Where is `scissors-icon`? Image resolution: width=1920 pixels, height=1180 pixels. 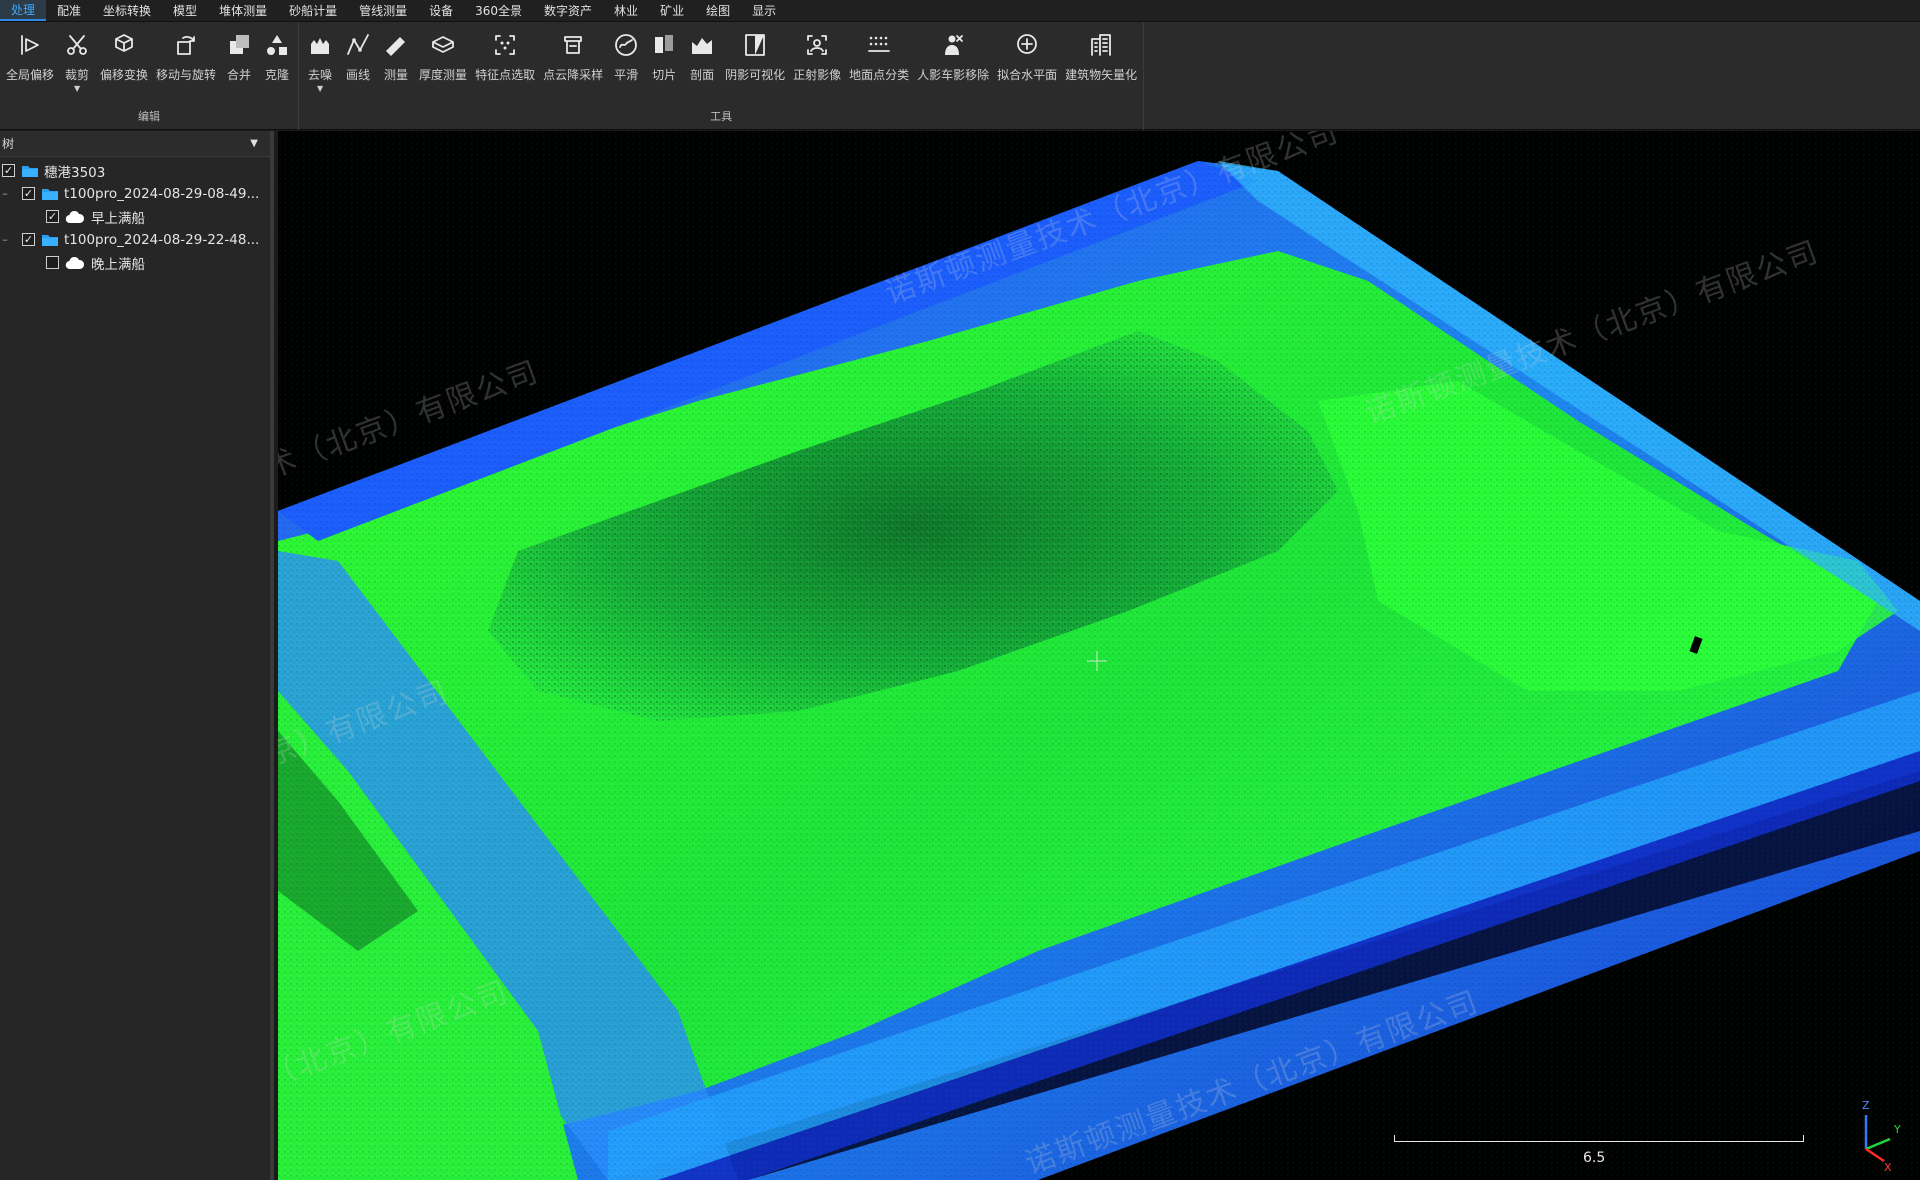
scissors-icon is located at coordinates (77, 45).